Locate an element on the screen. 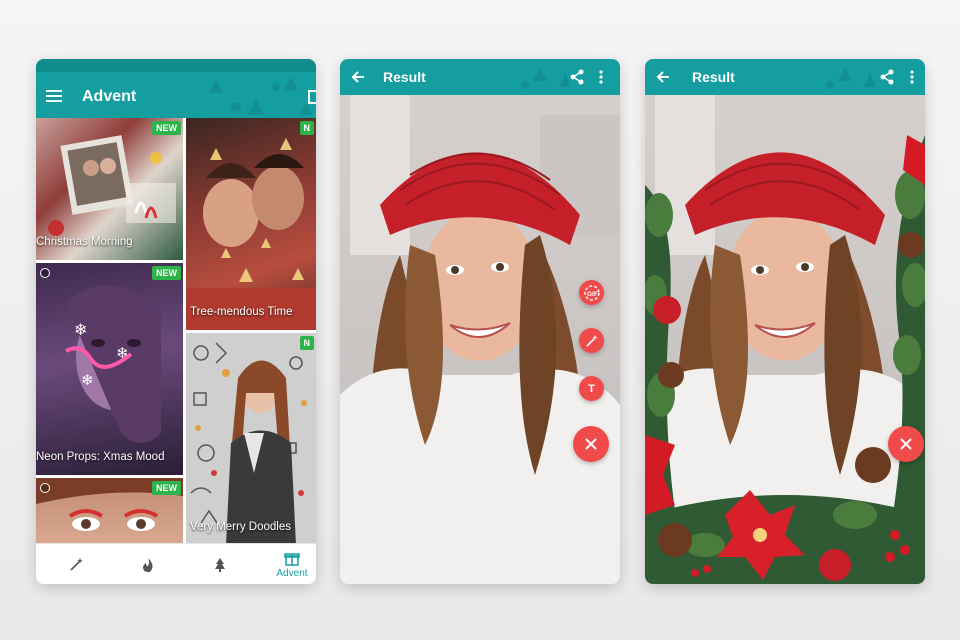 This screenshot has width=960, height=640. fire-icon is located at coordinates (148, 564).